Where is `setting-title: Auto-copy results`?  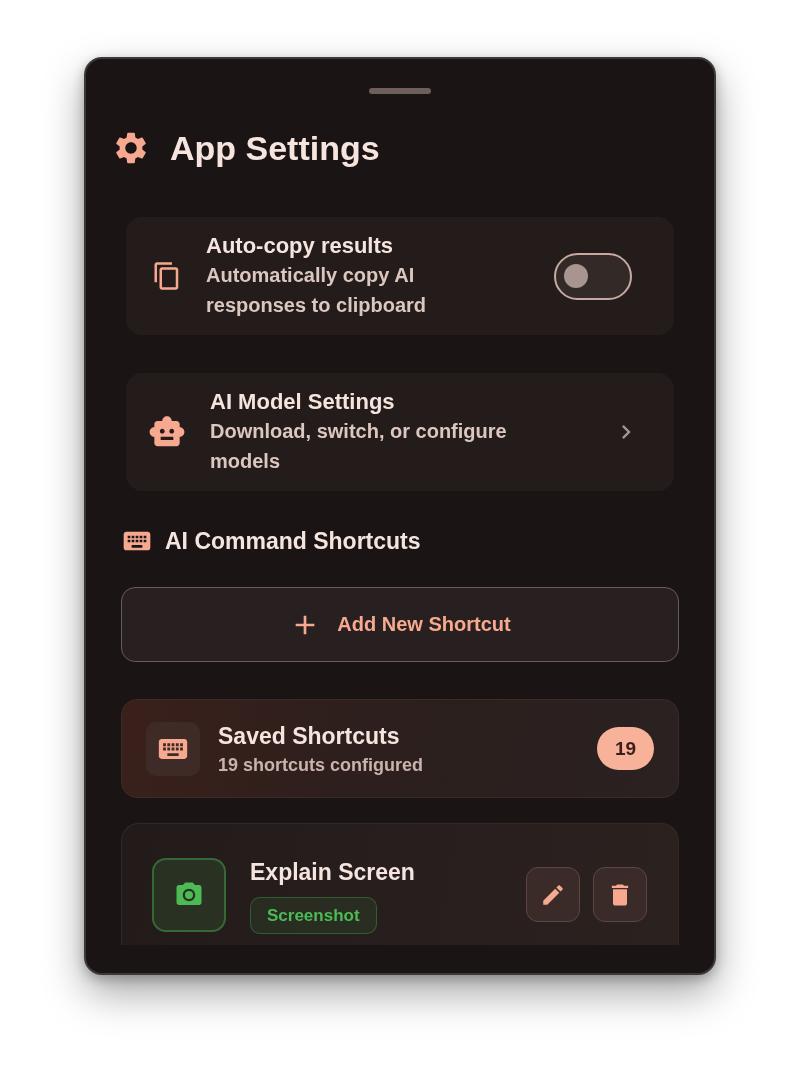 setting-title: Auto-copy results is located at coordinates (300, 246).